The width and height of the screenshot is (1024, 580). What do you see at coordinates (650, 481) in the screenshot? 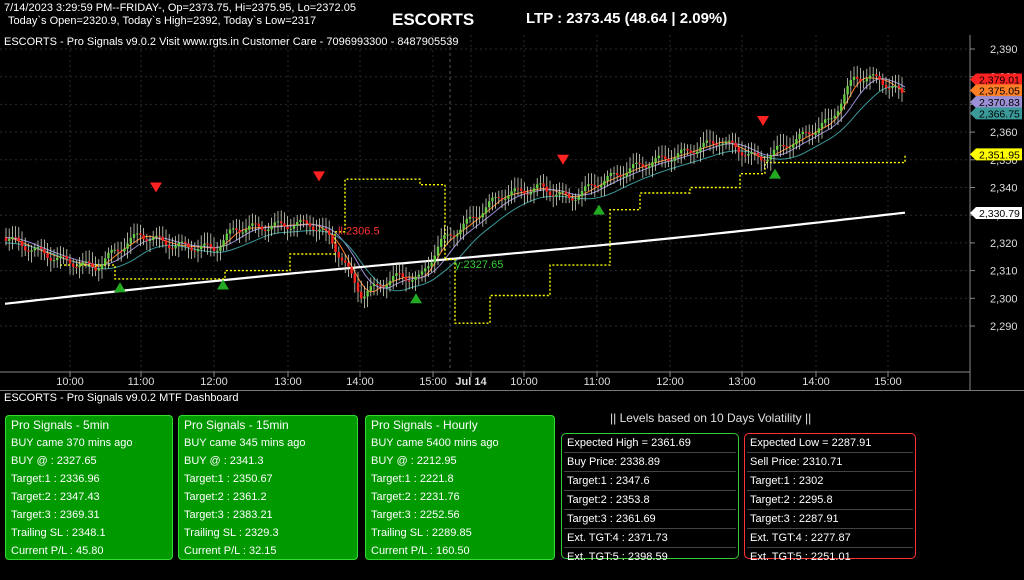
I see `level-row: Target:1 : 2347.6` at bounding box center [650, 481].